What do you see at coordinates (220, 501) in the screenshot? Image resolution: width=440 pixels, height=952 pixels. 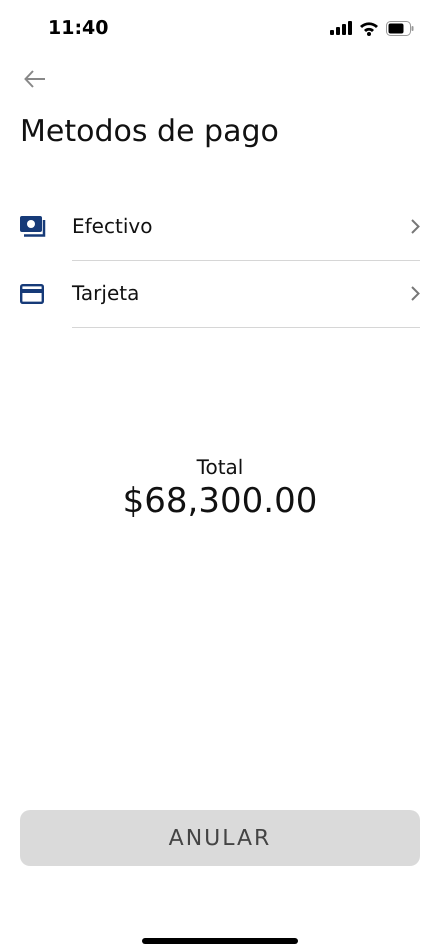 I see `total-amount: $68,300.00` at bounding box center [220, 501].